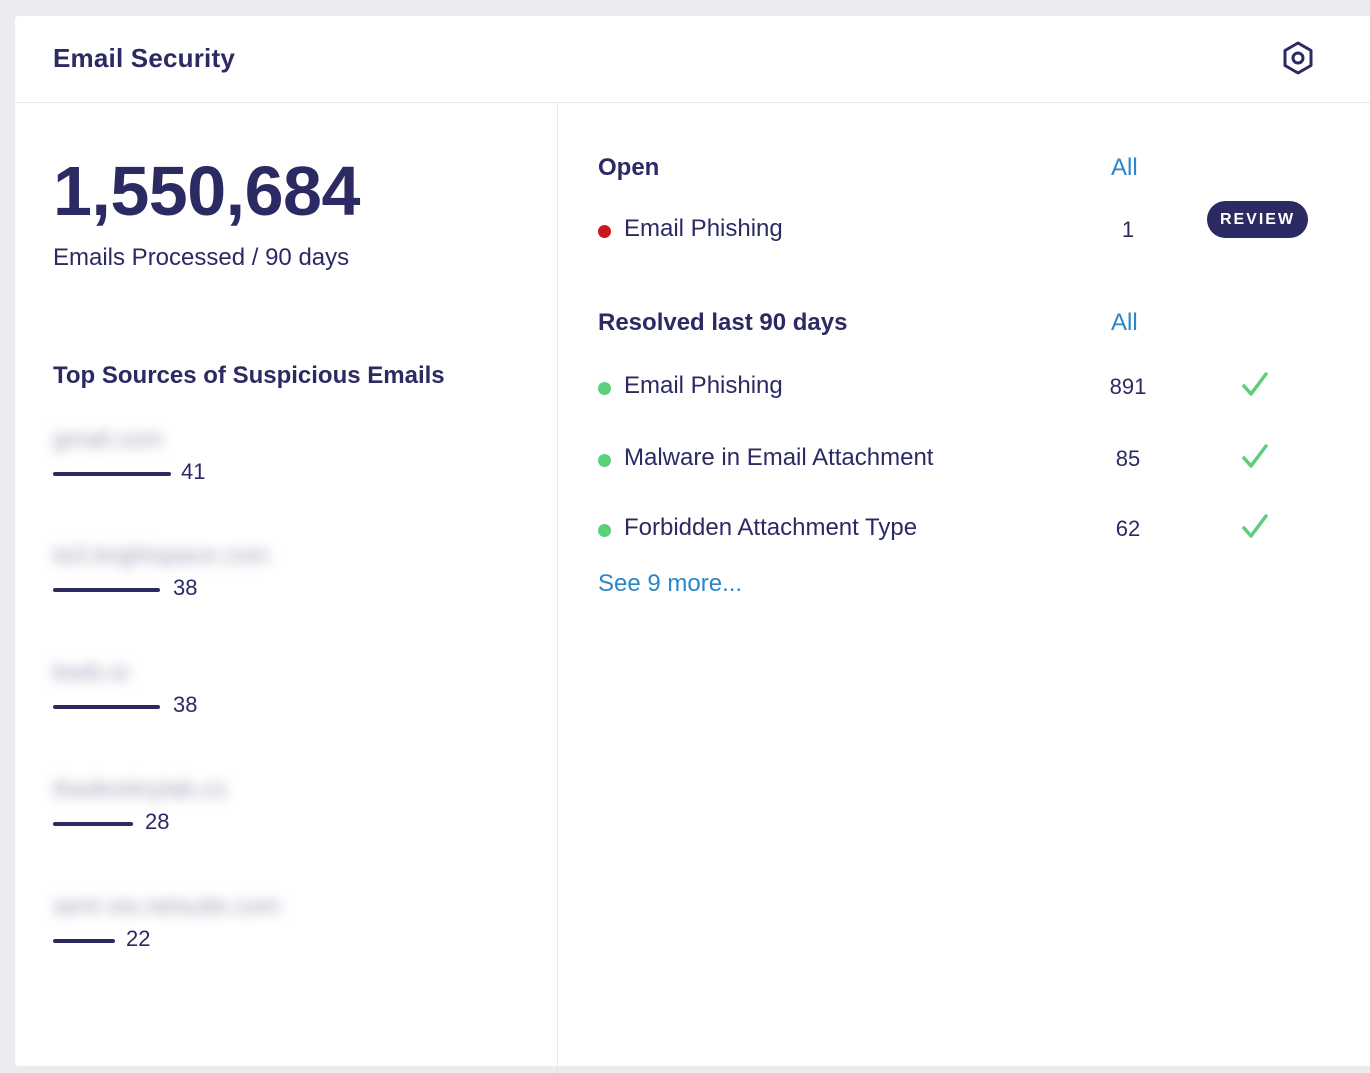 The height and width of the screenshot is (1073, 1370). Describe the element at coordinates (283, 811) in the screenshot. I see `source-item: thedestinylab.co 28` at that location.